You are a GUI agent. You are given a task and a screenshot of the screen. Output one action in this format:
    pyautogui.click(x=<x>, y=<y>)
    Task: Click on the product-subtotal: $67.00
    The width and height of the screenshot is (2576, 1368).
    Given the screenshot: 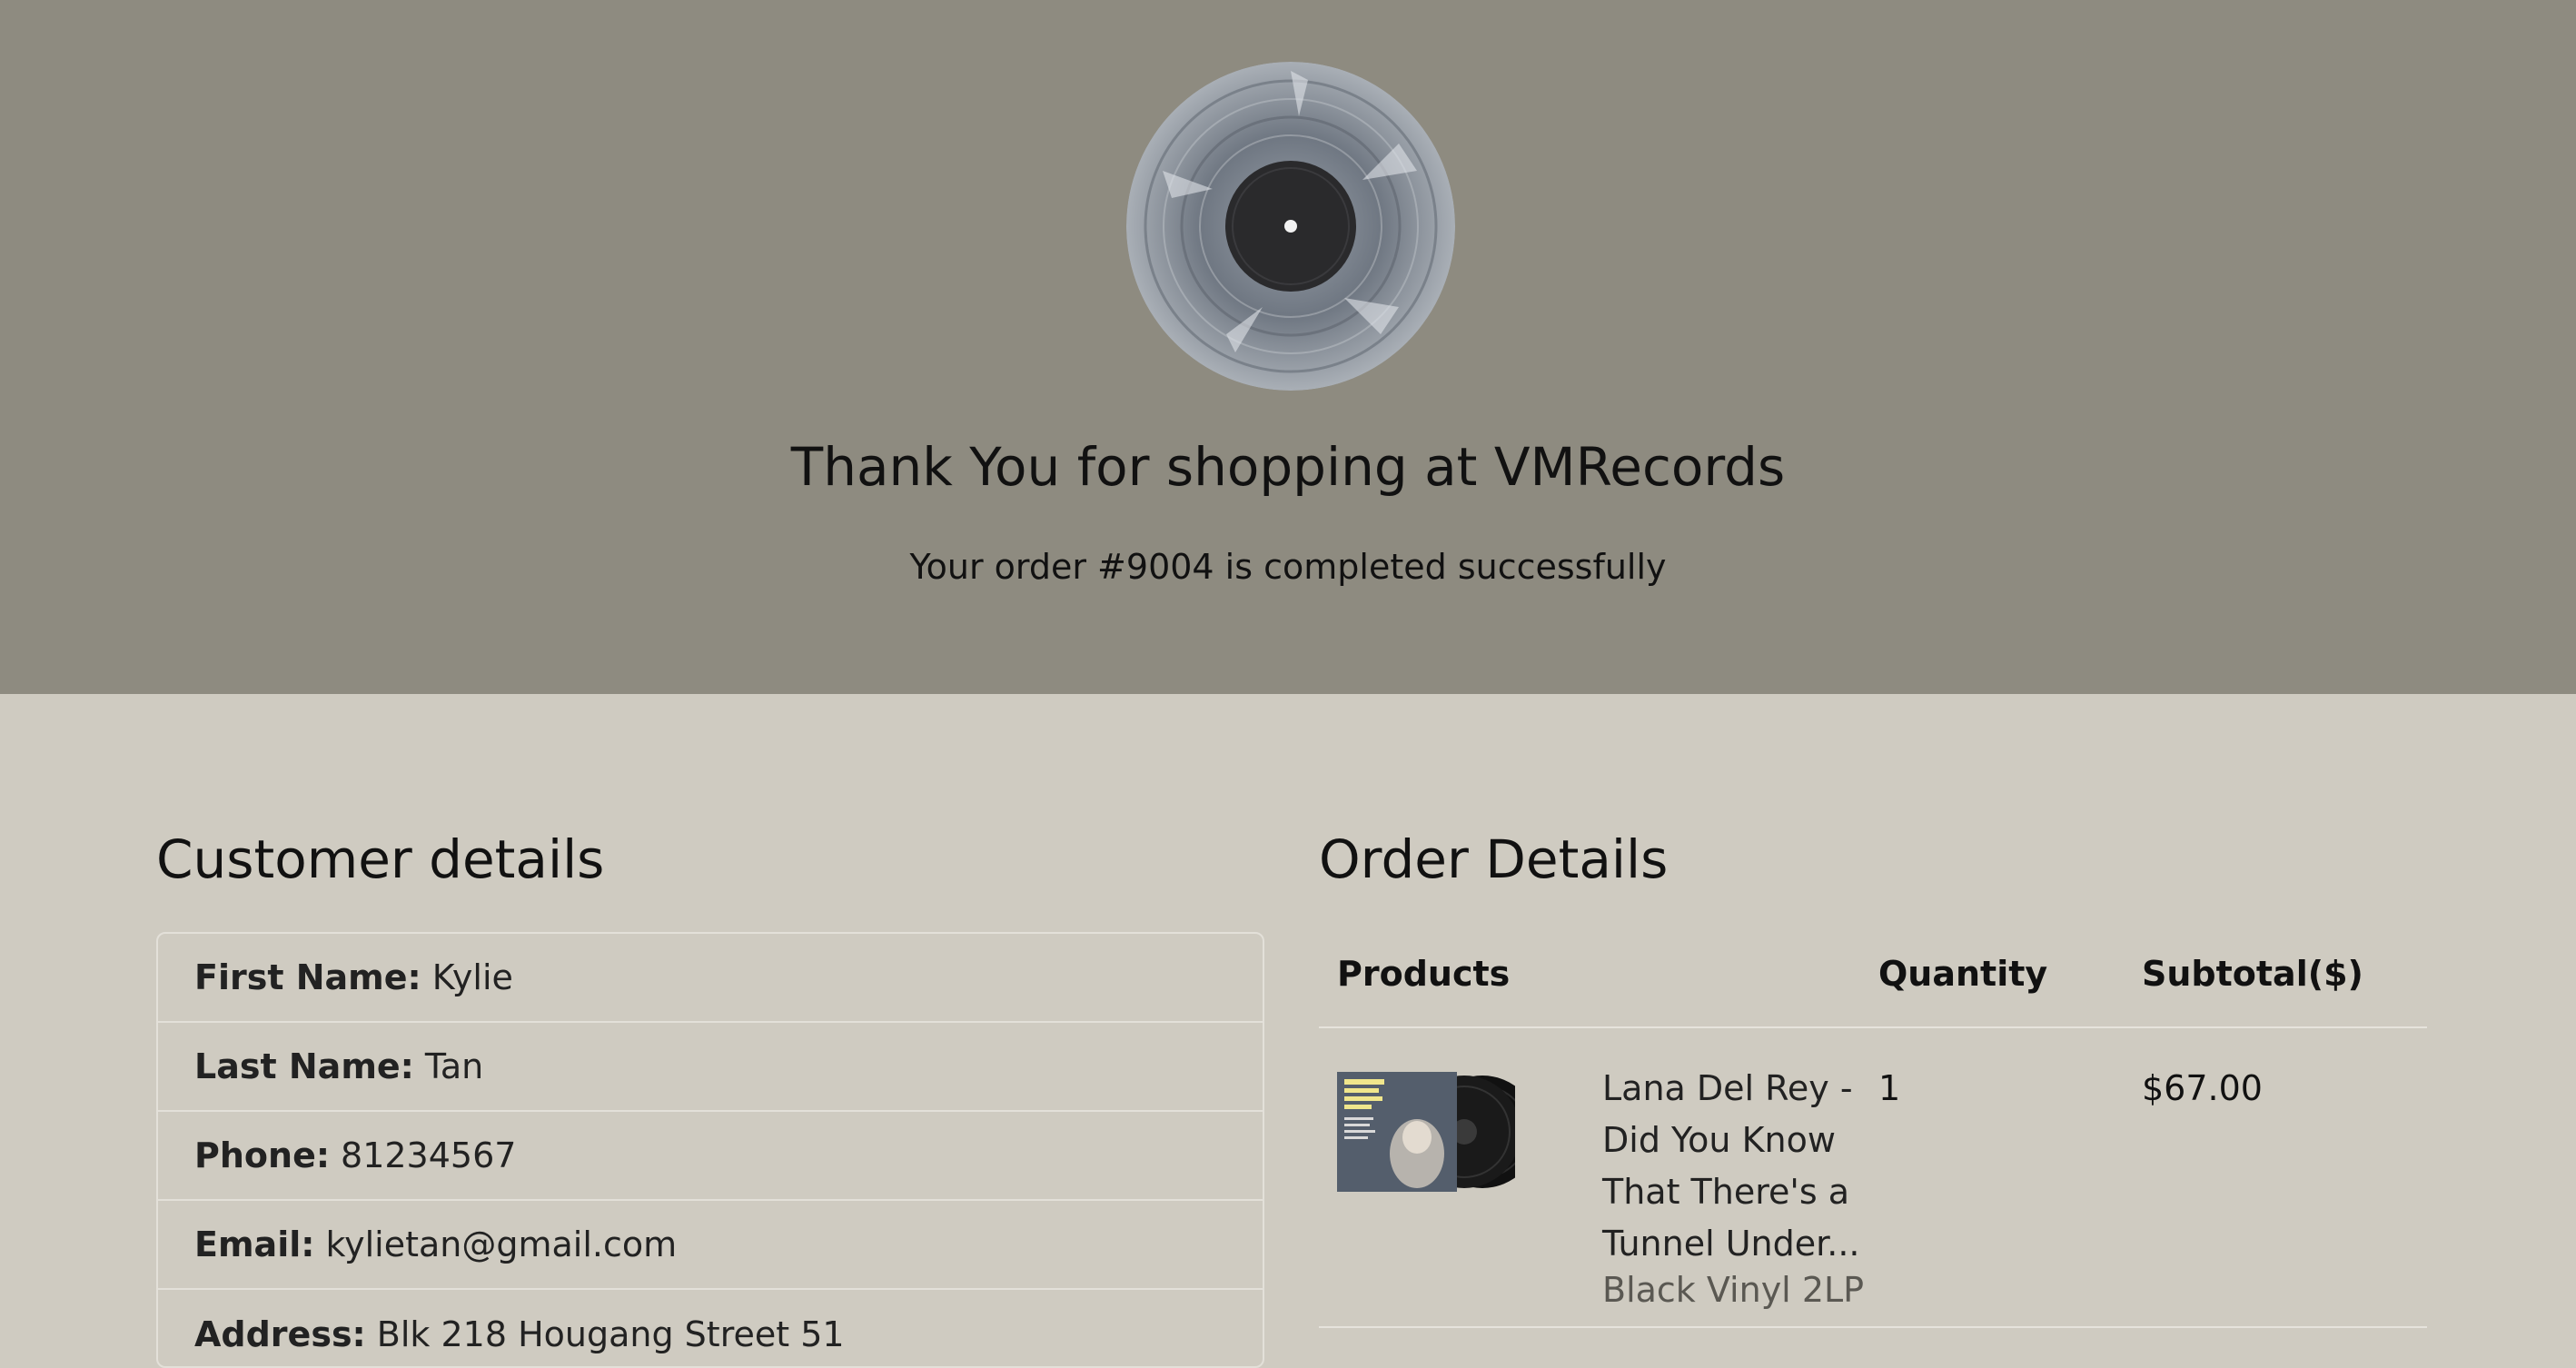 What is the action you would take?
    pyautogui.click(x=2202, y=1088)
    